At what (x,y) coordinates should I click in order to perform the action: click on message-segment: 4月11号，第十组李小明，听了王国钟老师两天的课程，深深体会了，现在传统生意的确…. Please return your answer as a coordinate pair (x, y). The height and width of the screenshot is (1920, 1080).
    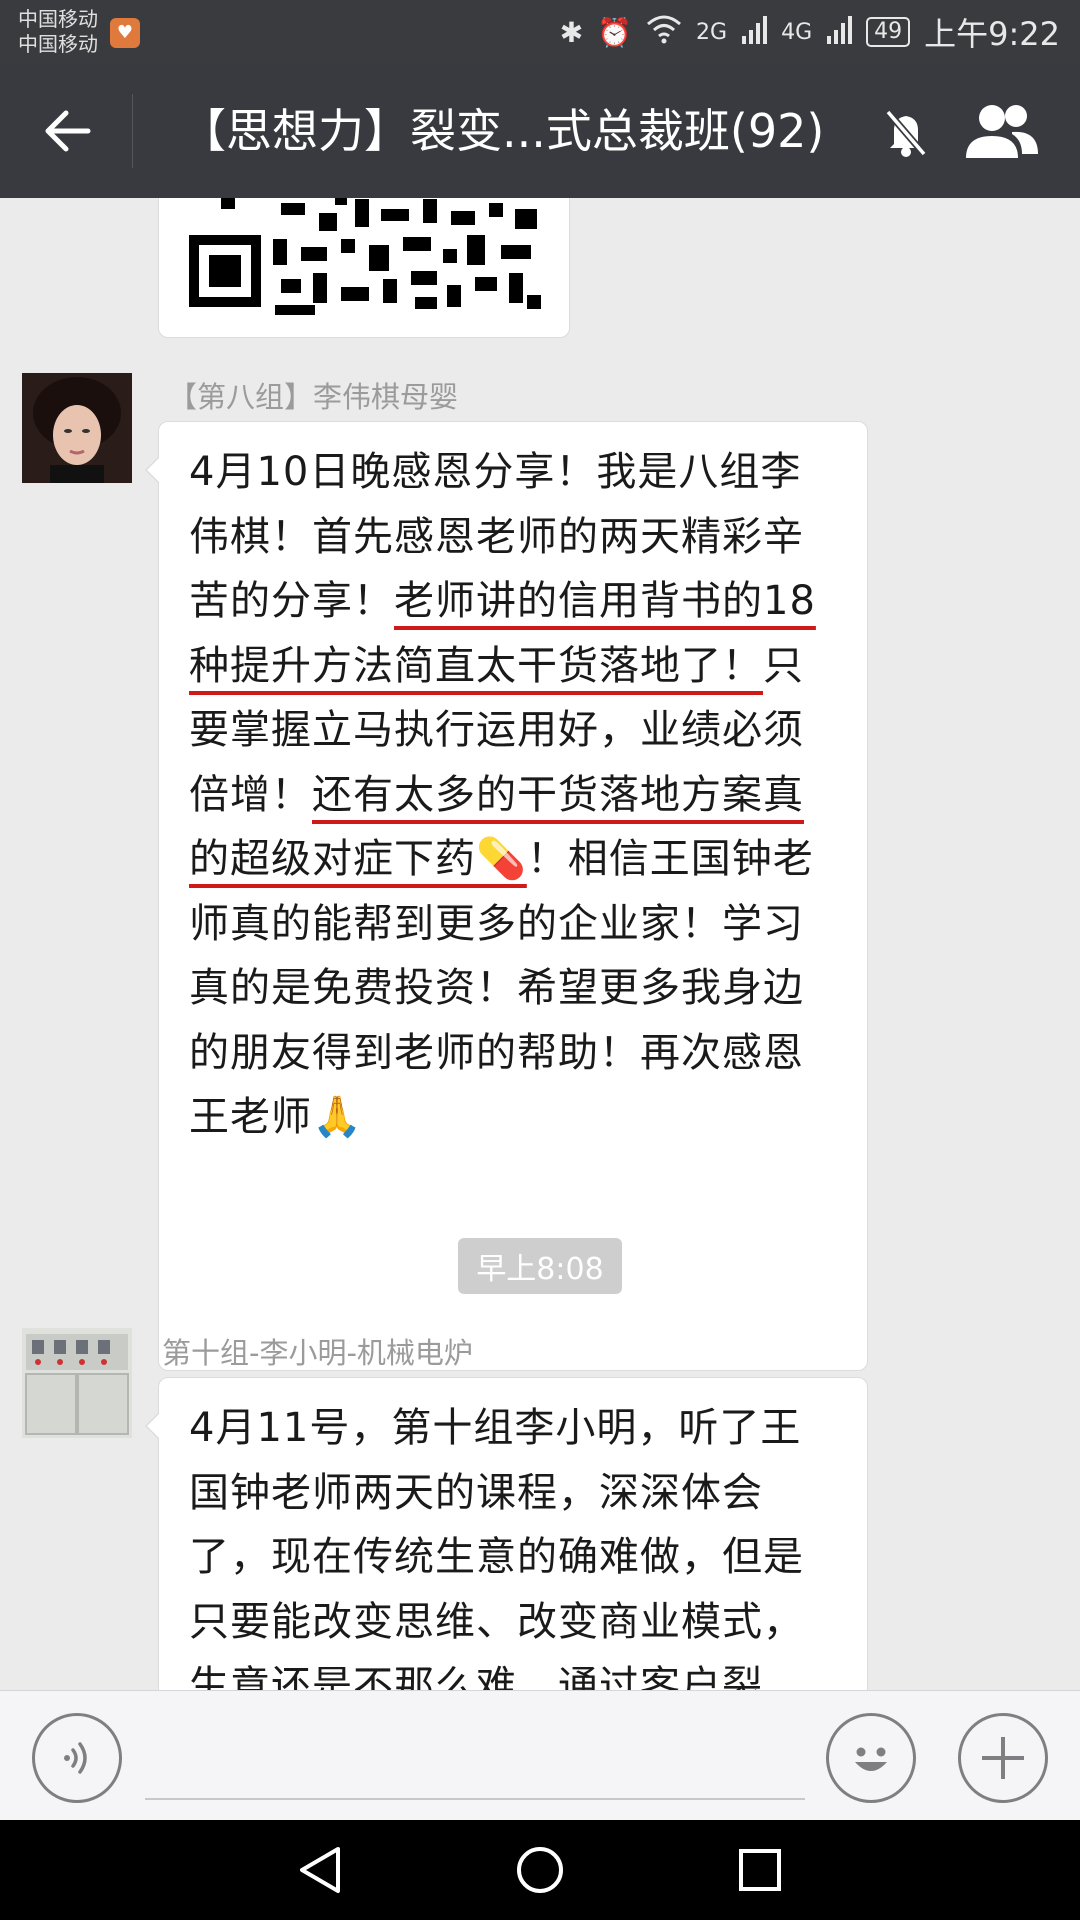
    Looking at the image, I should click on (496, 1547).